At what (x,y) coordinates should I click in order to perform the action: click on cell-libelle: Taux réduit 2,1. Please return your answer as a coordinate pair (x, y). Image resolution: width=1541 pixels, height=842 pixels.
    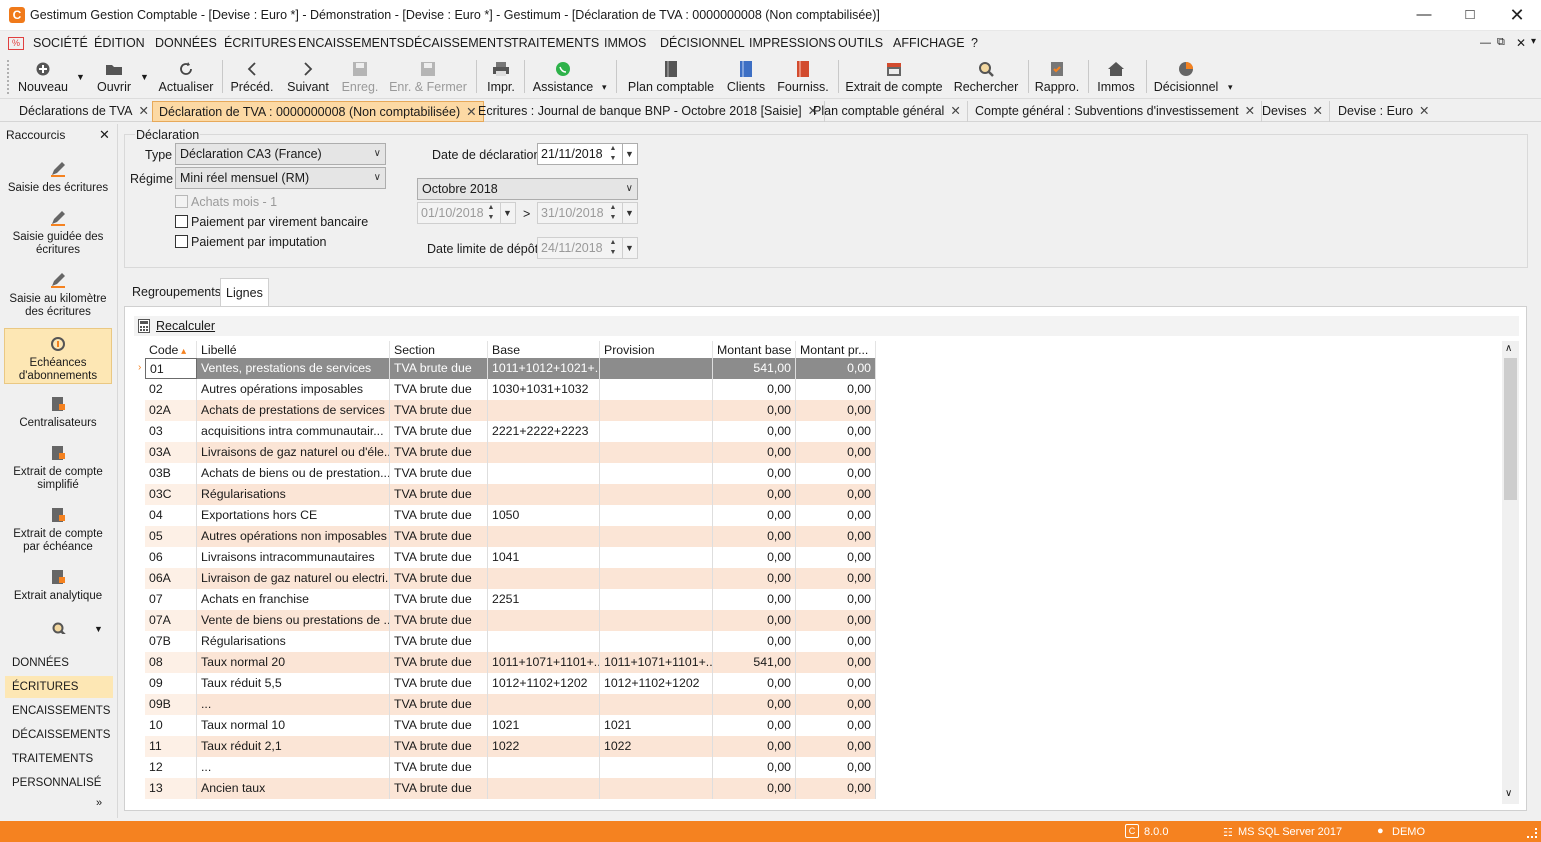
    Looking at the image, I should click on (293, 746).